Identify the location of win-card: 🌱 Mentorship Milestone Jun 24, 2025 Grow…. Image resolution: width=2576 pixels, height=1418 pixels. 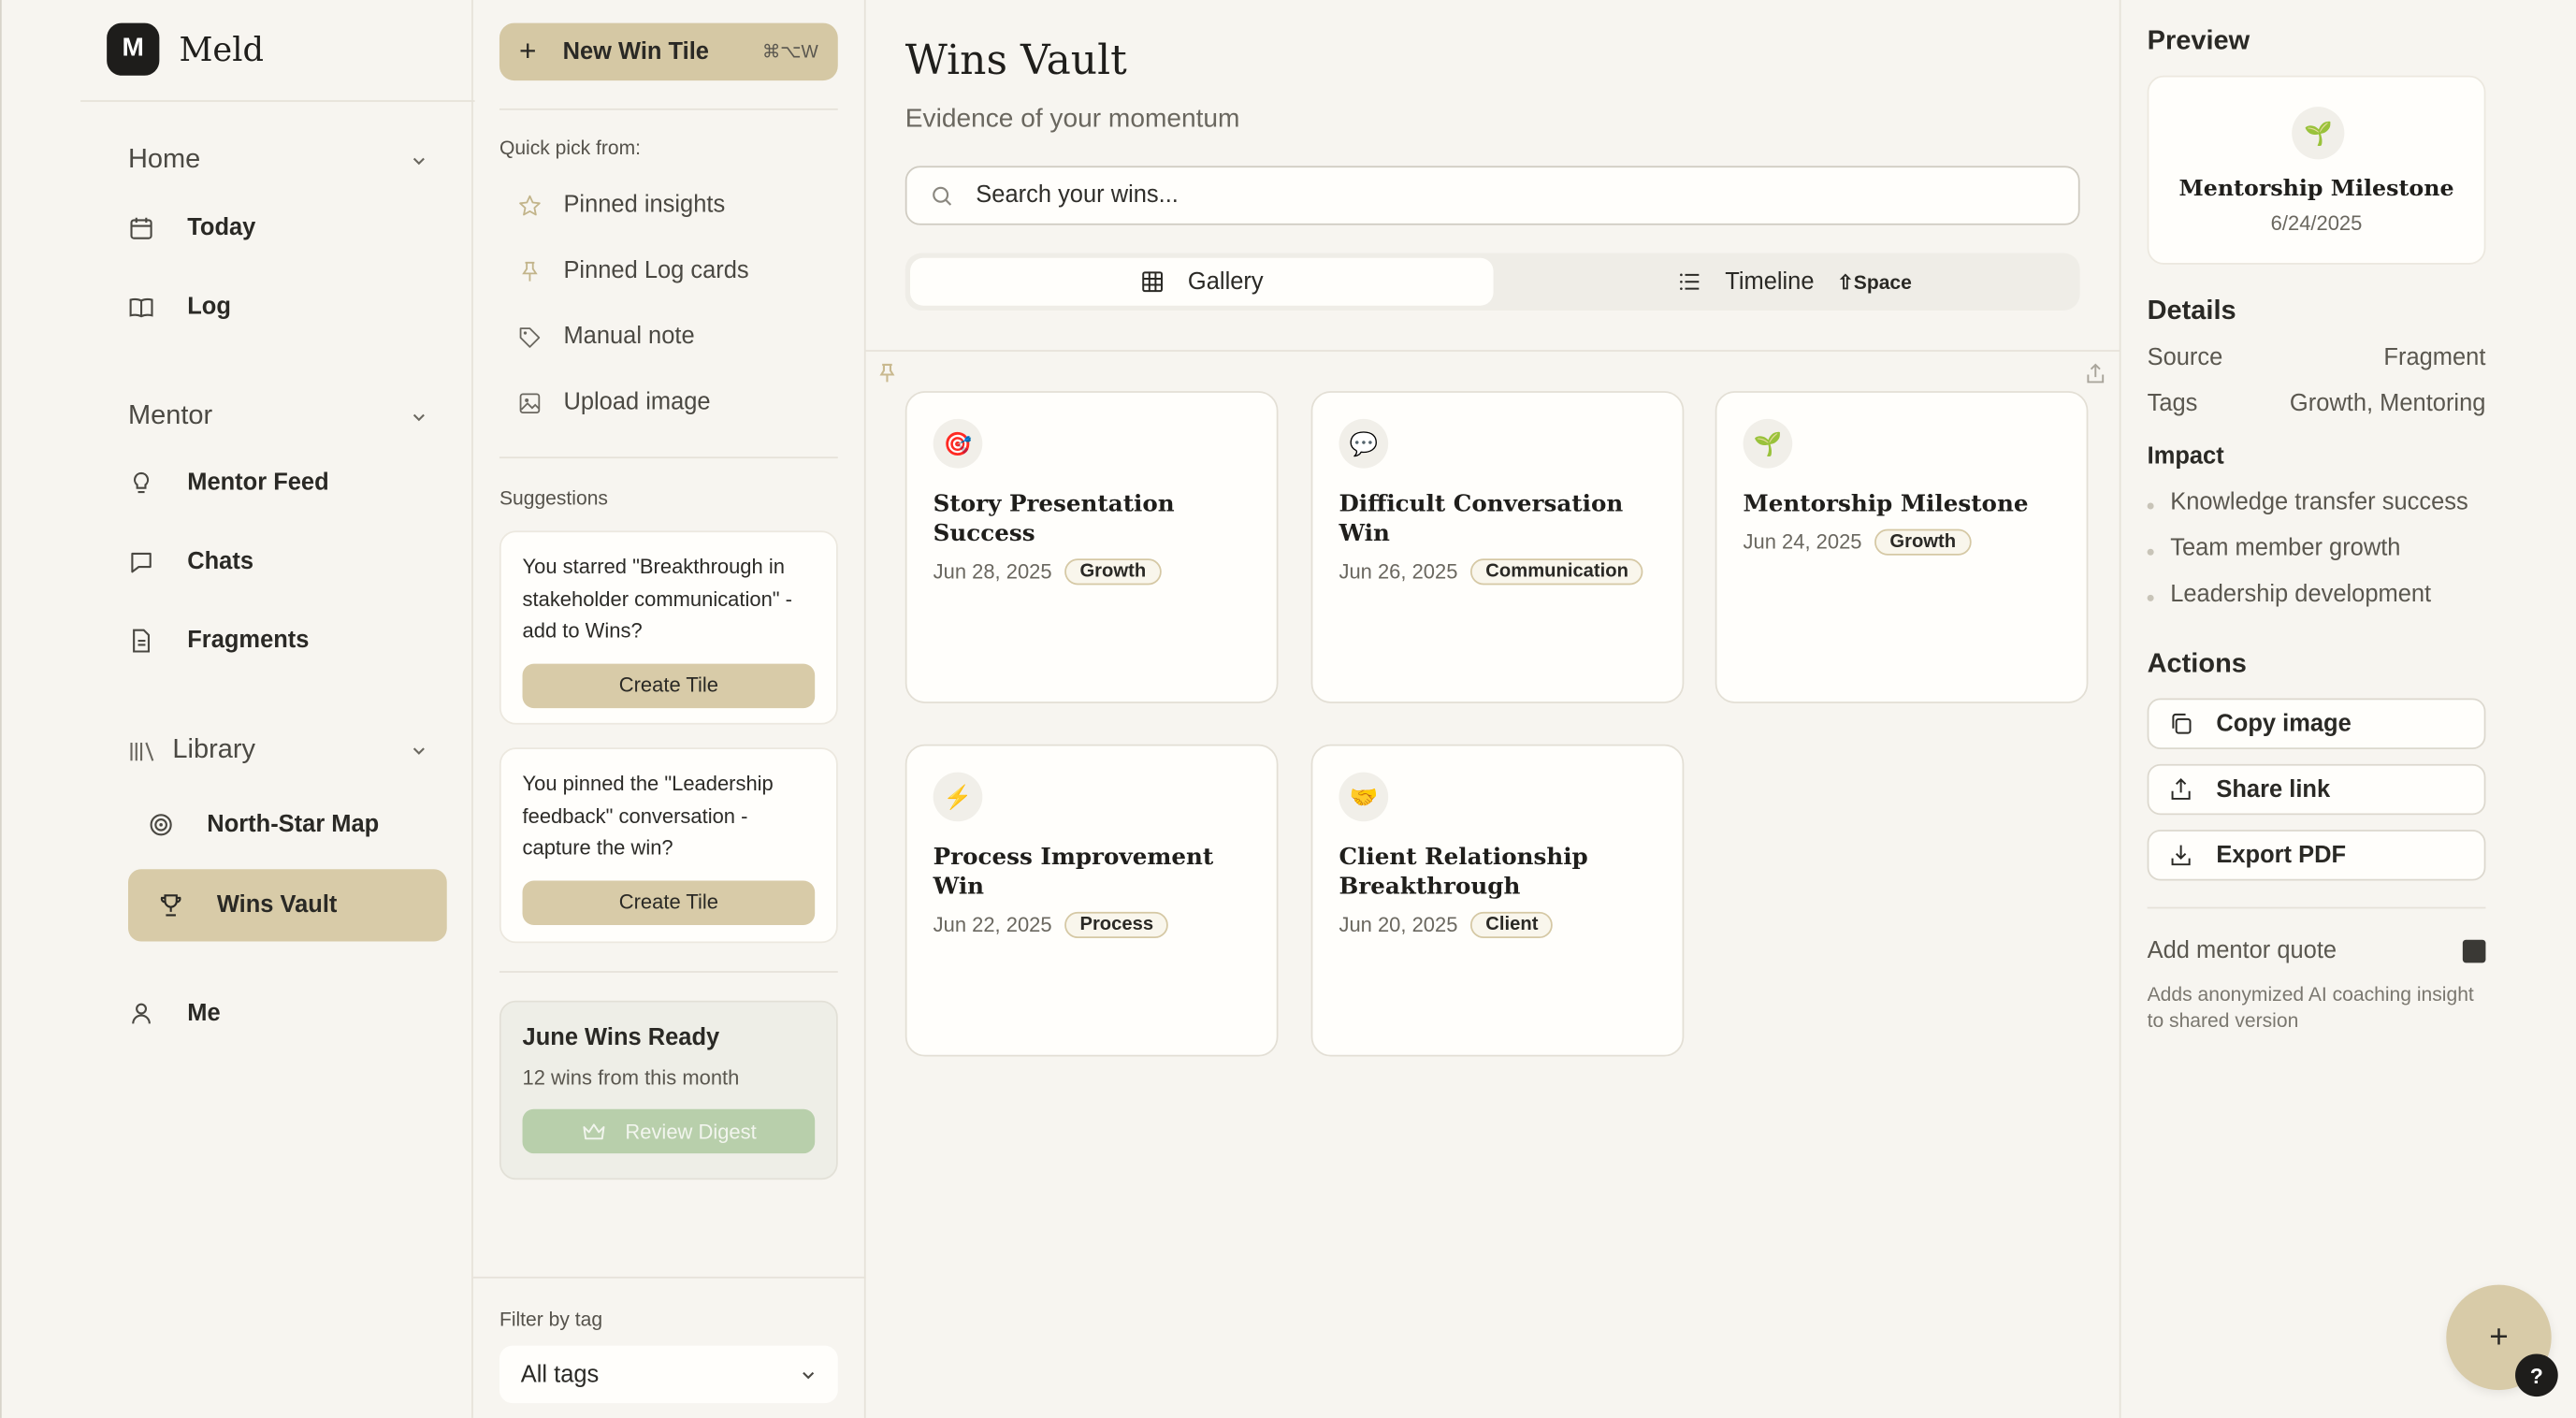
(1902, 547).